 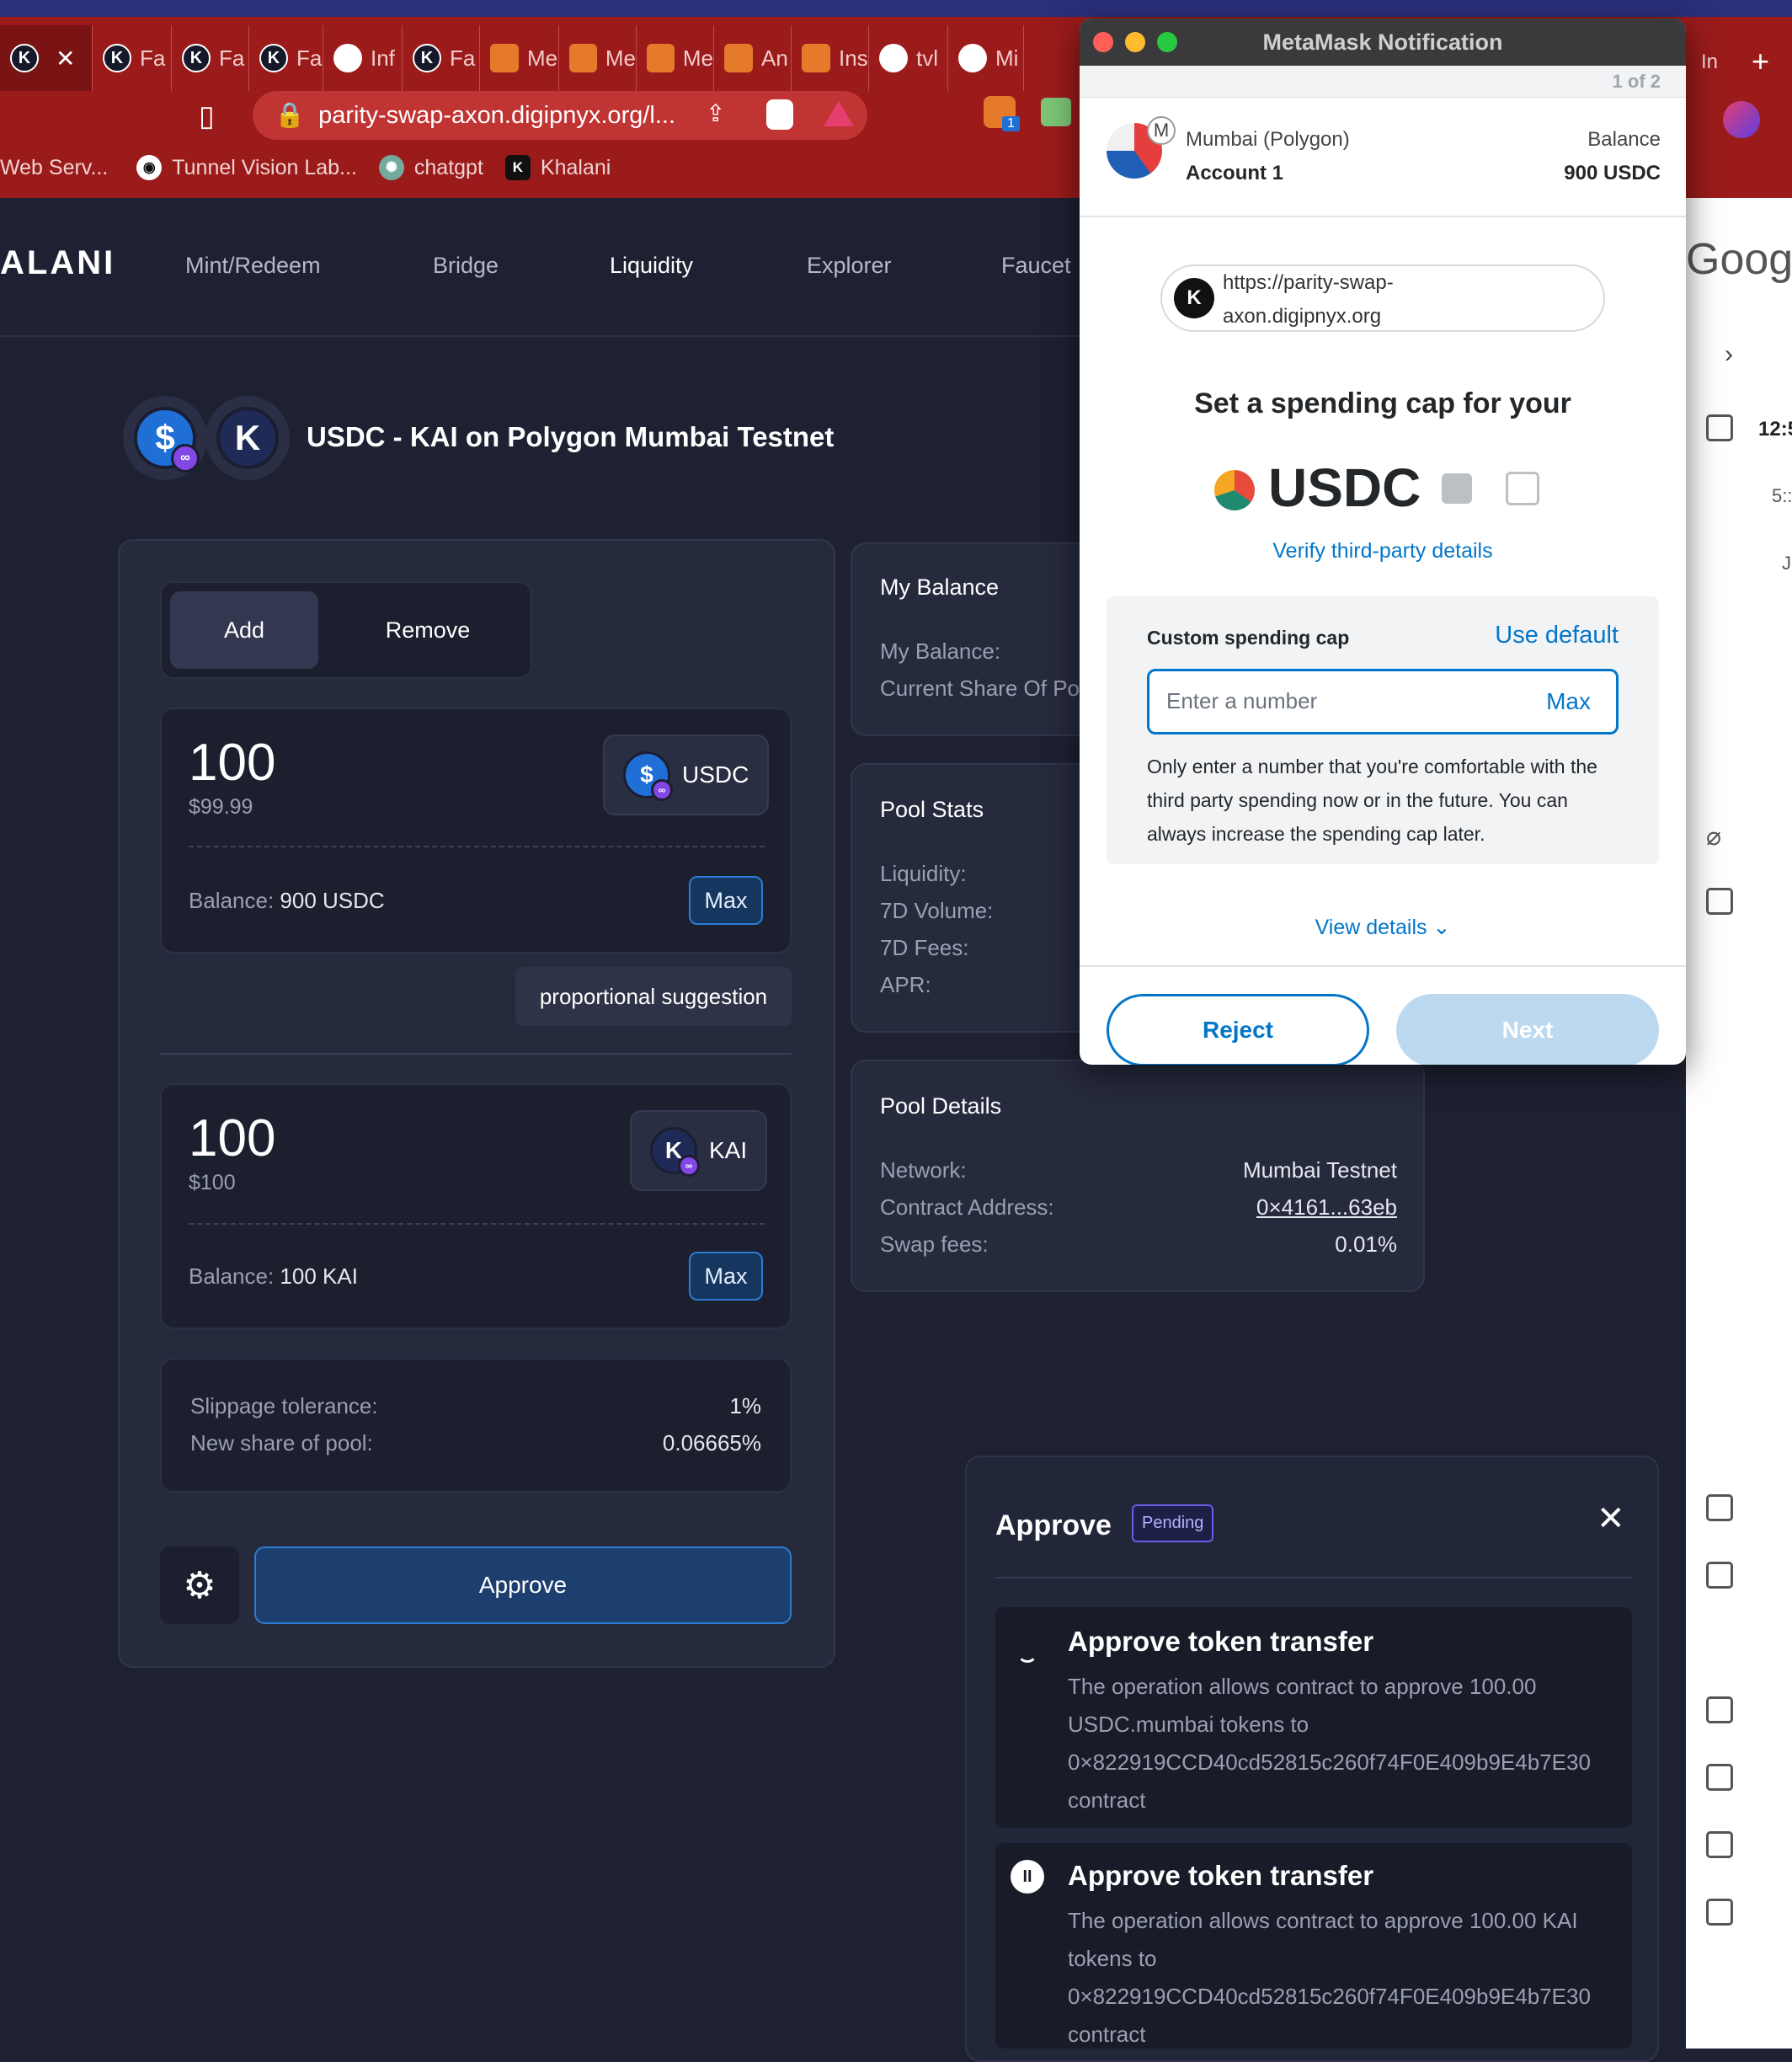 I want to click on use-default-link: Use default, so click(x=1557, y=635).